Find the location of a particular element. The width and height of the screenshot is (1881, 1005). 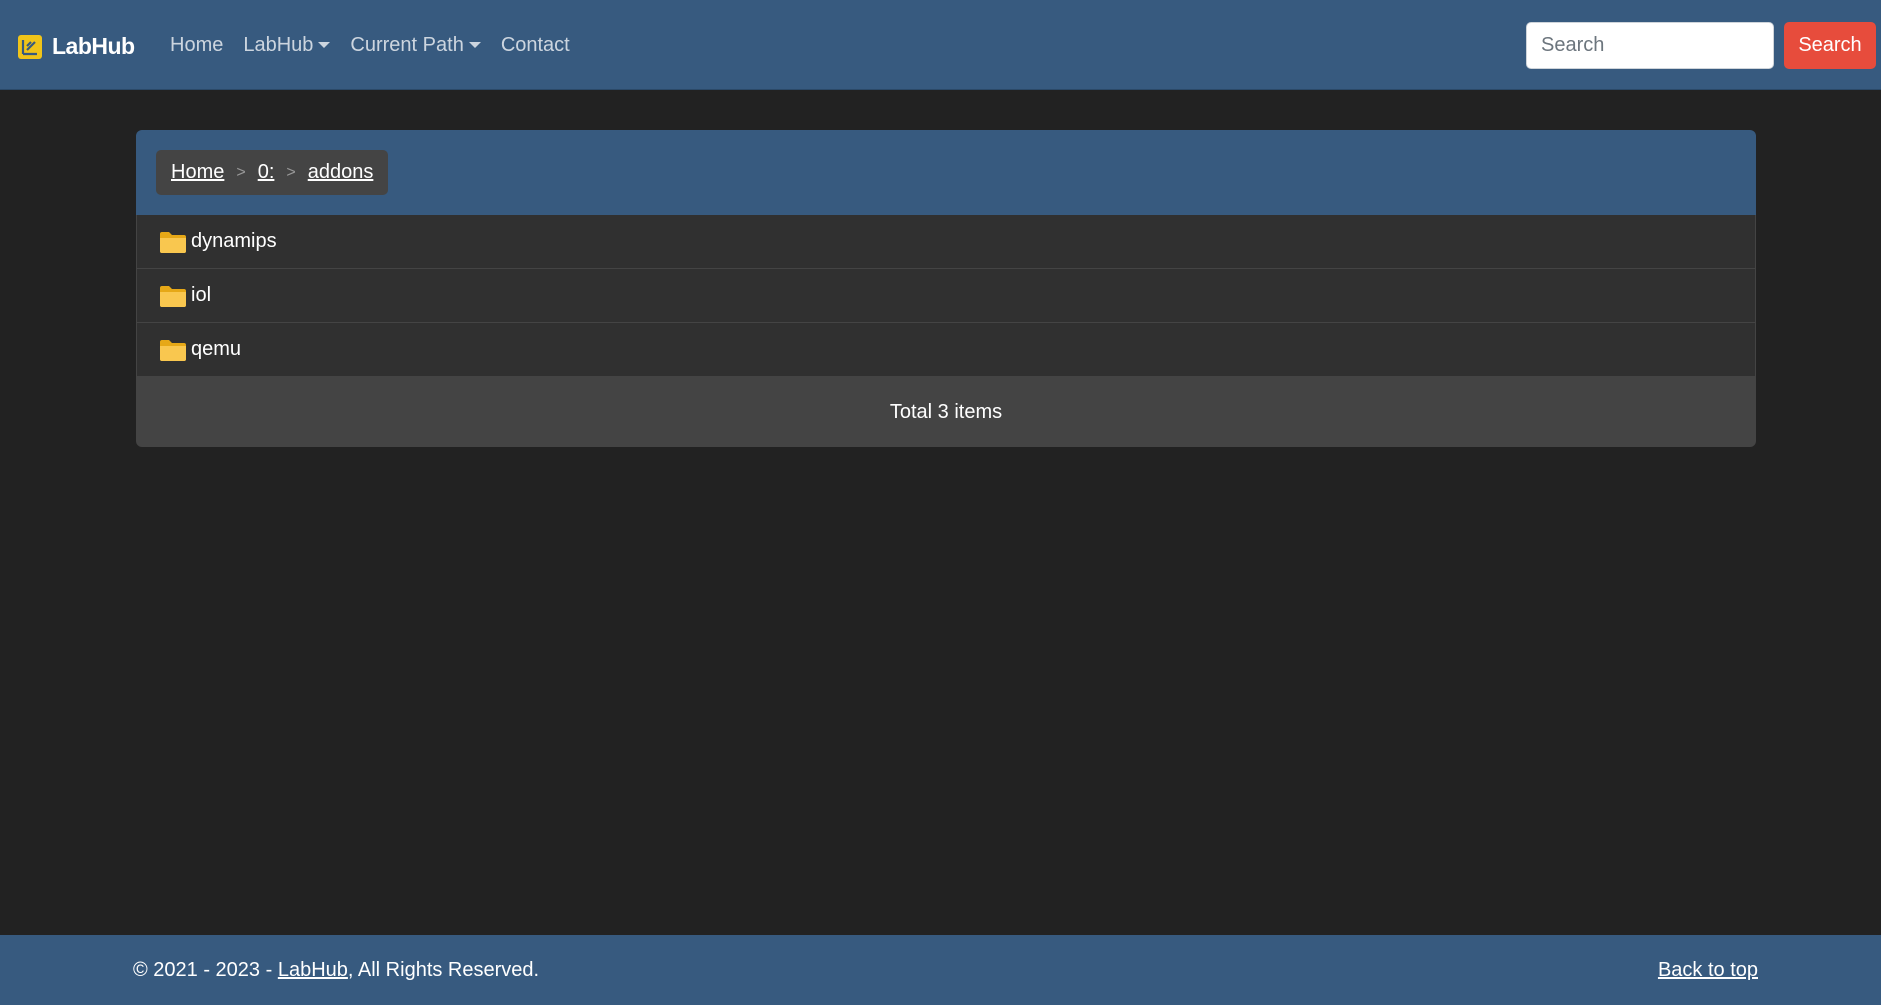

nav-home: Home is located at coordinates (196, 45).